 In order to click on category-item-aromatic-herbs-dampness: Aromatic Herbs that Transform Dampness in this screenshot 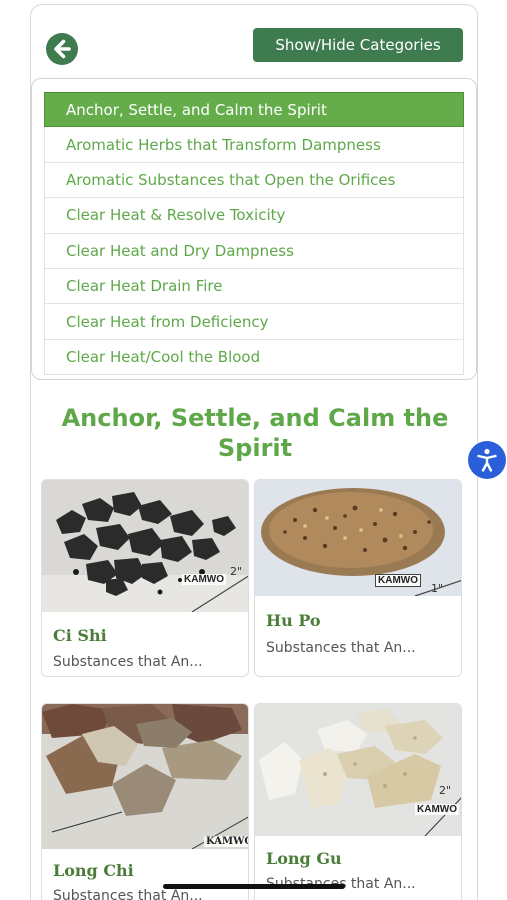, I will do `click(254, 145)`.